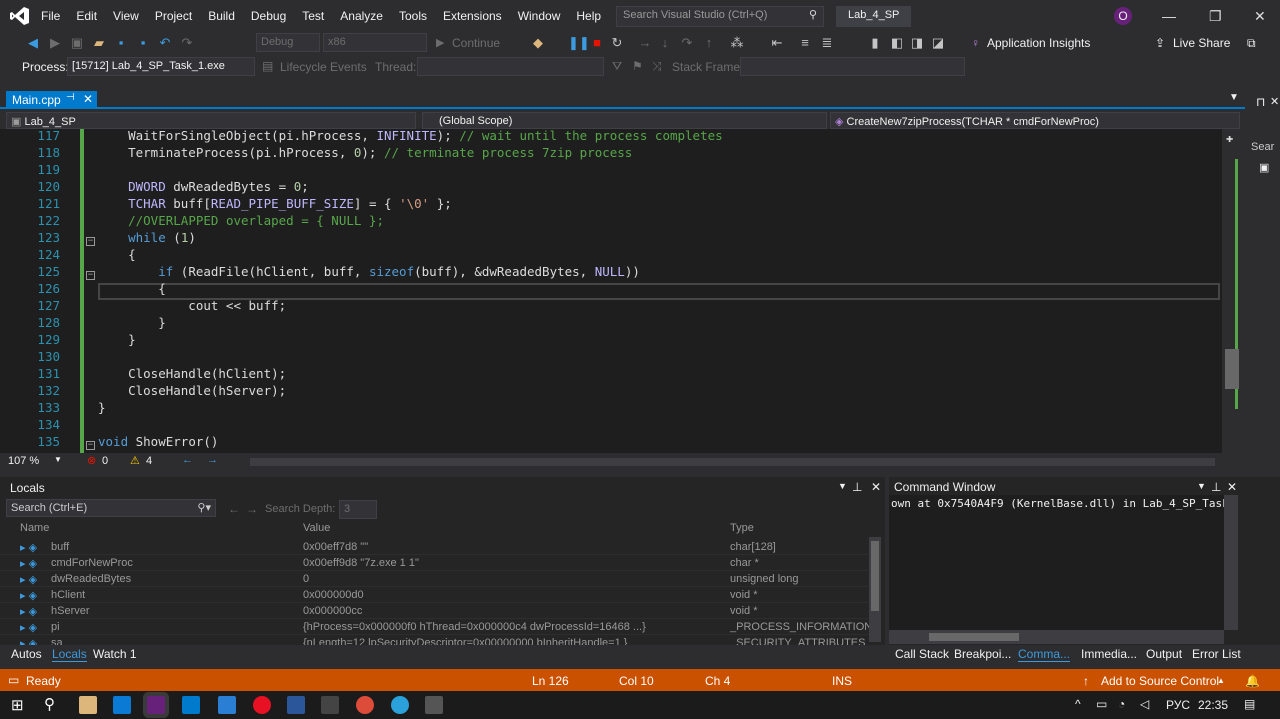  I want to click on menu-edit: Edit, so click(86, 16).